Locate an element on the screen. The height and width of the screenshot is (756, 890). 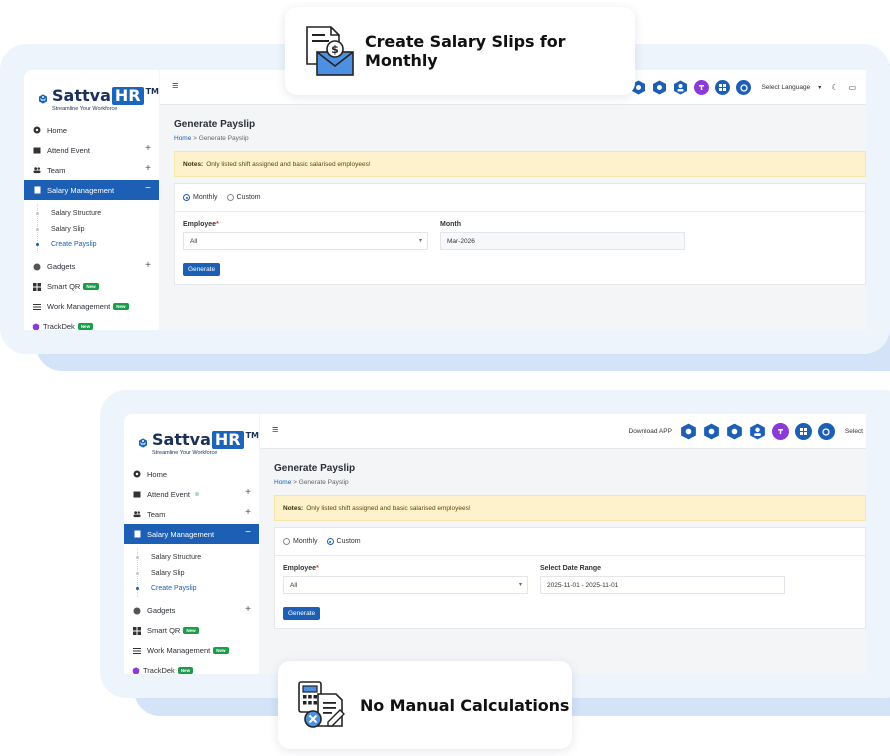
month-label: Month is located at coordinates (450, 224).